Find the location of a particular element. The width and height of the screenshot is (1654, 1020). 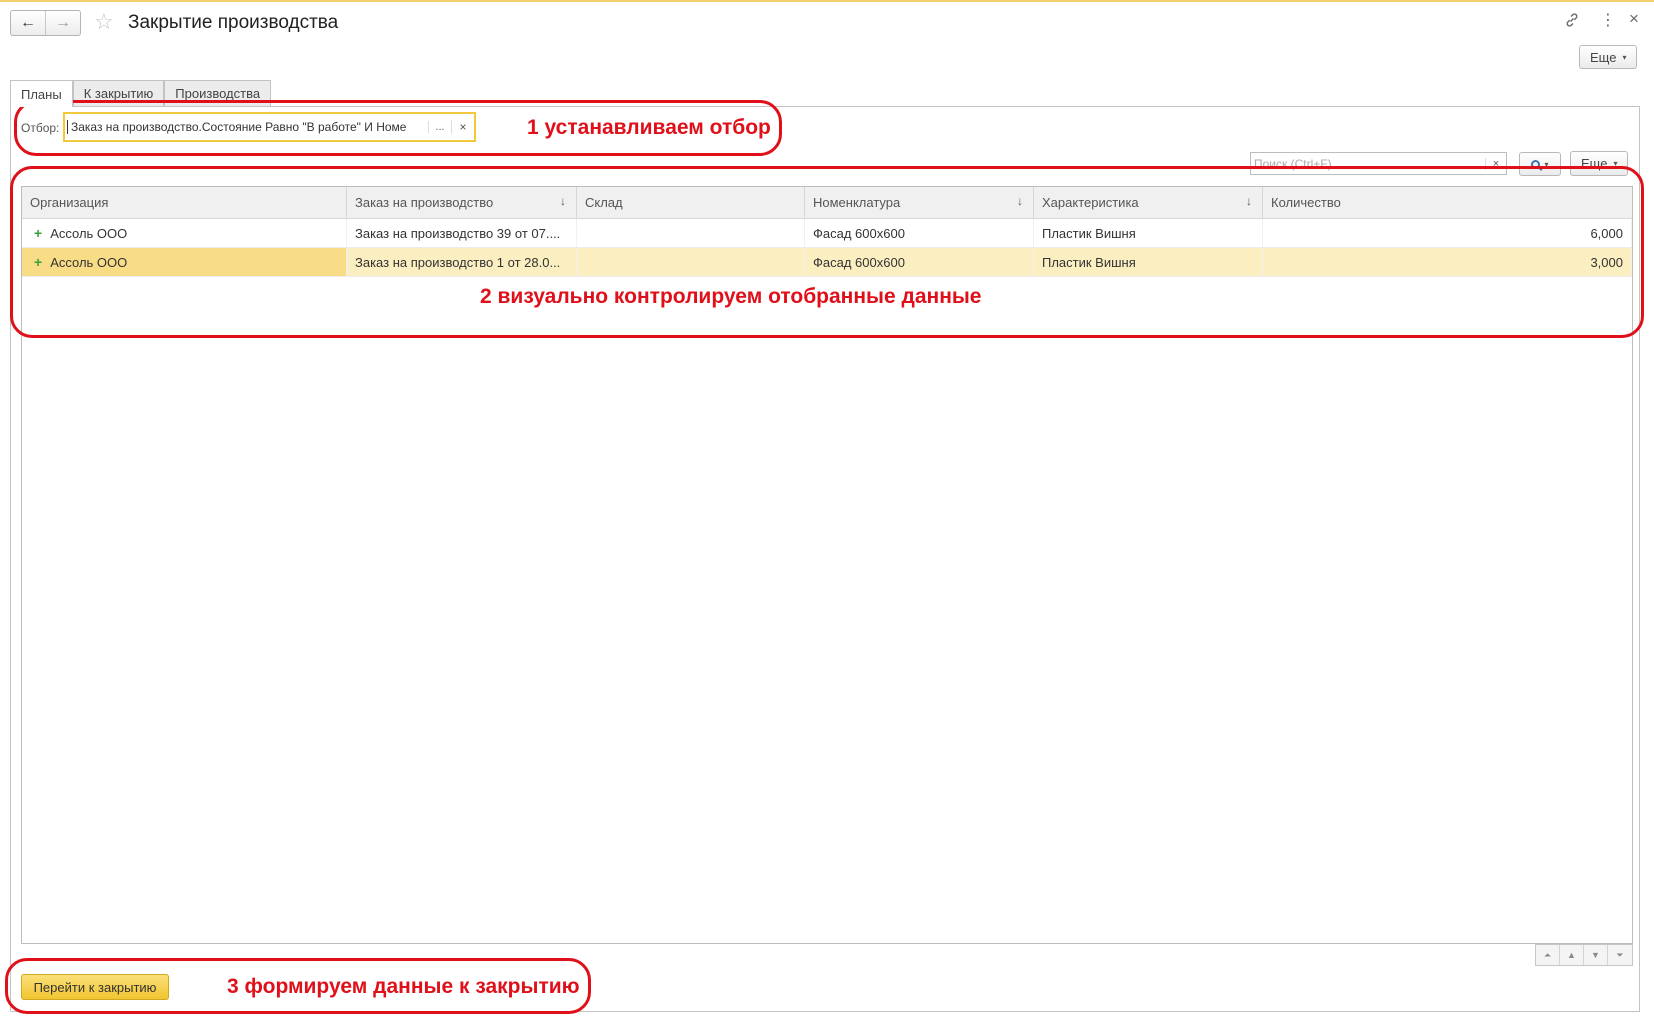

annotation-text-3: 3 формируем данные к закрытию is located at coordinates (403, 986).